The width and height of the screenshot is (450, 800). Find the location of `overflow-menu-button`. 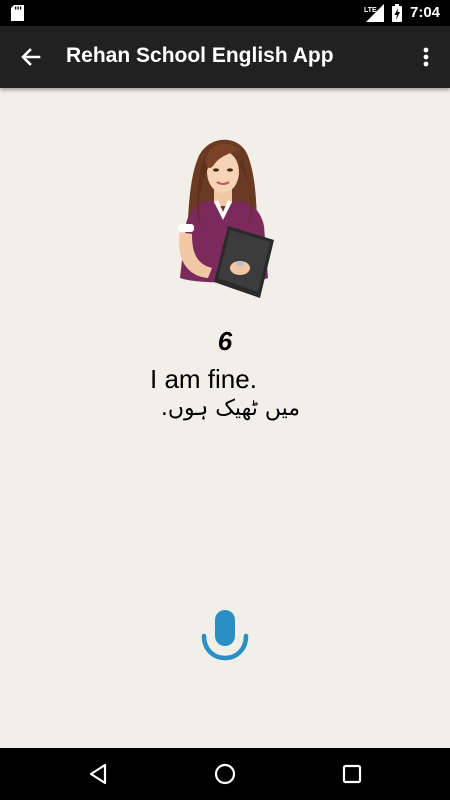

overflow-menu-button is located at coordinates (426, 57).